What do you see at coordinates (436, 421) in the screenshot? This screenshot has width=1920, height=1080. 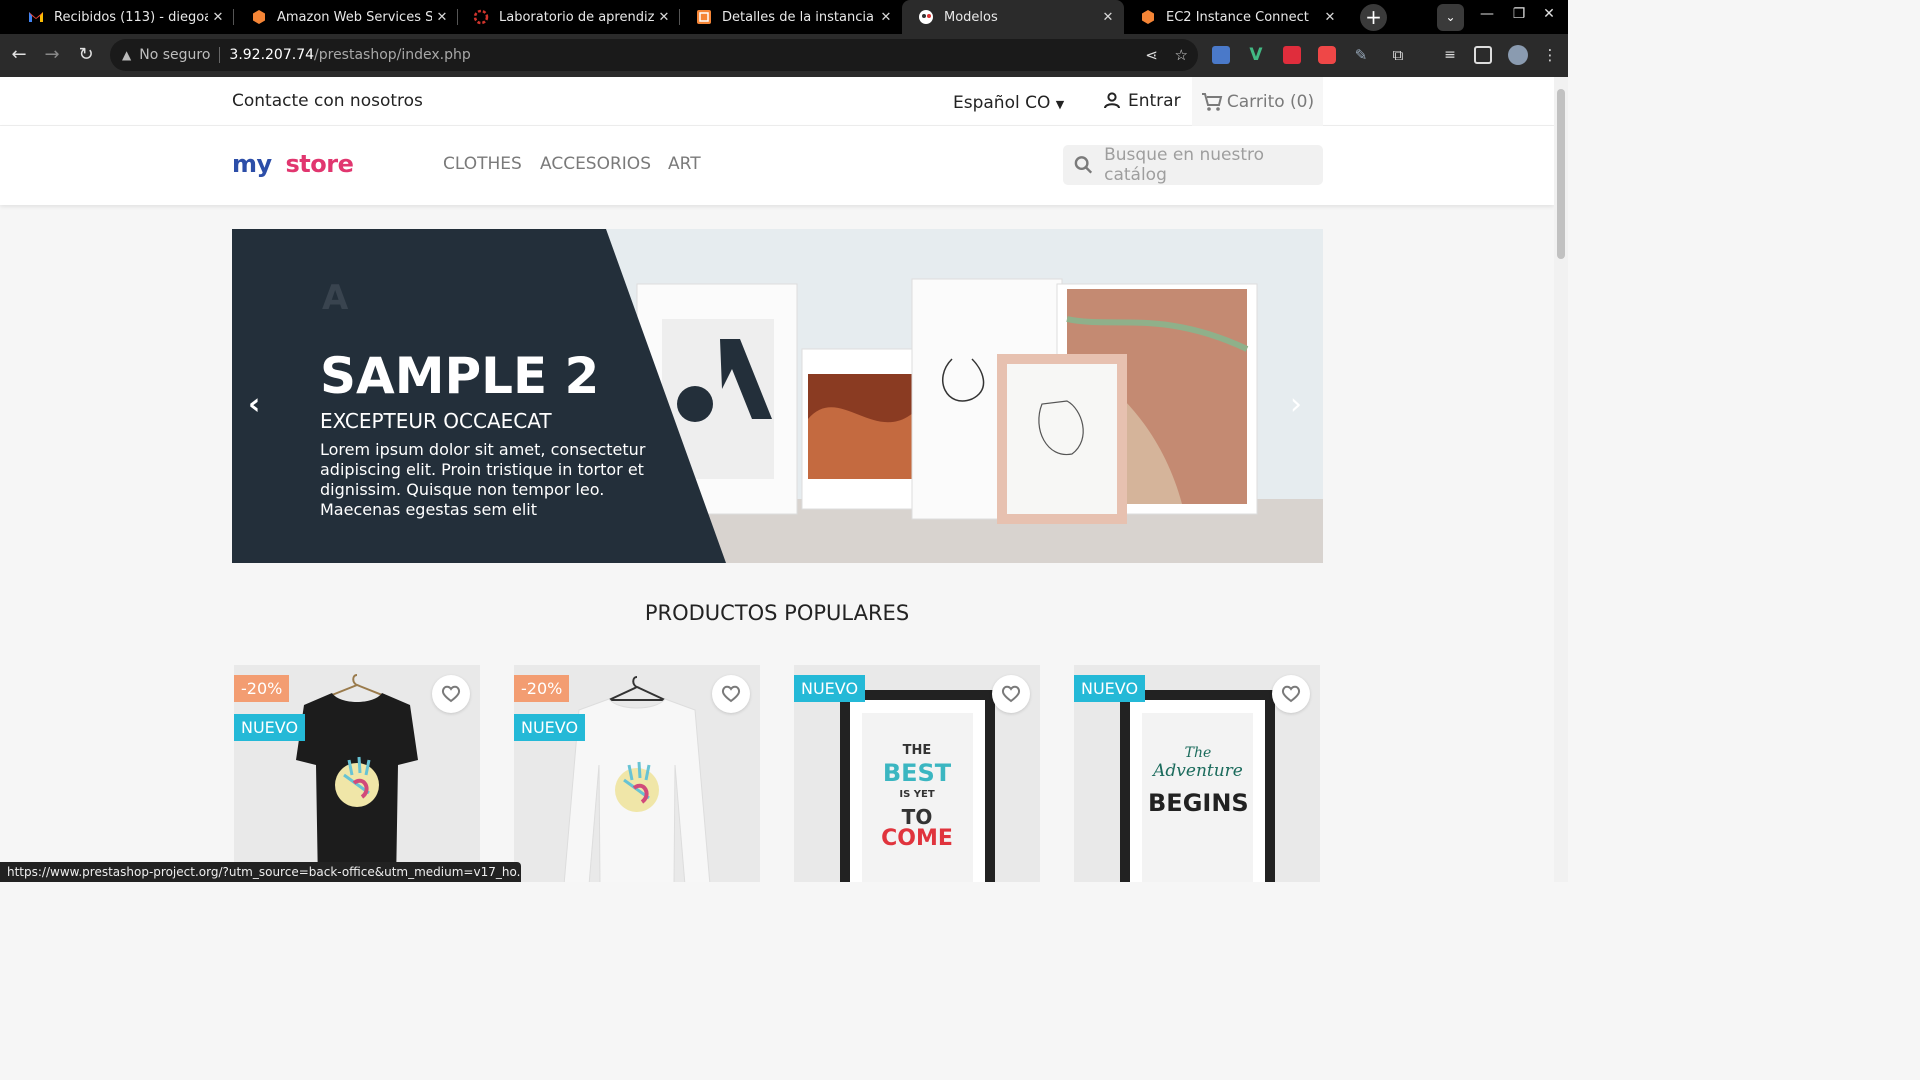 I see `slider-subtitle: EXCEPTEUR OCCAECAT` at bounding box center [436, 421].